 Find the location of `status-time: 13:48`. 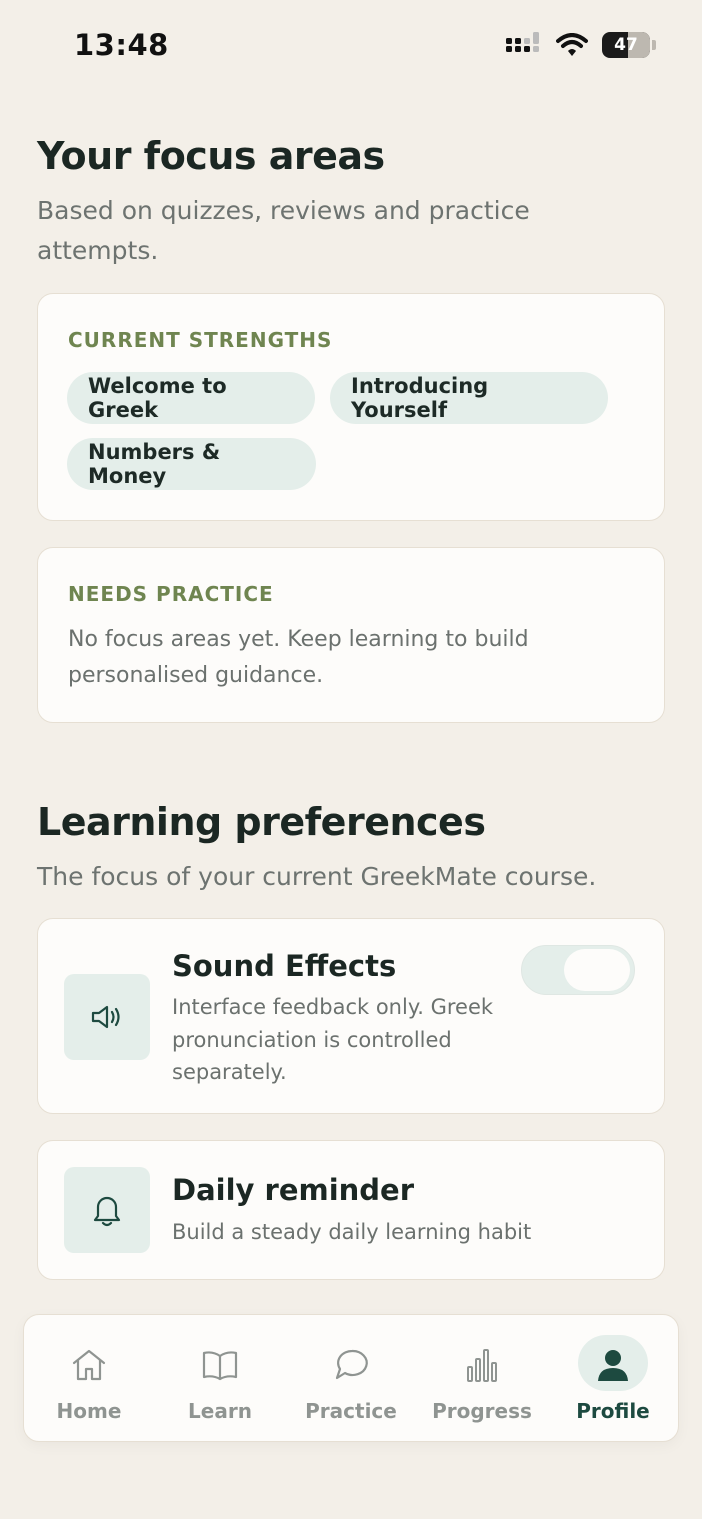

status-time: 13:48 is located at coordinates (121, 45).